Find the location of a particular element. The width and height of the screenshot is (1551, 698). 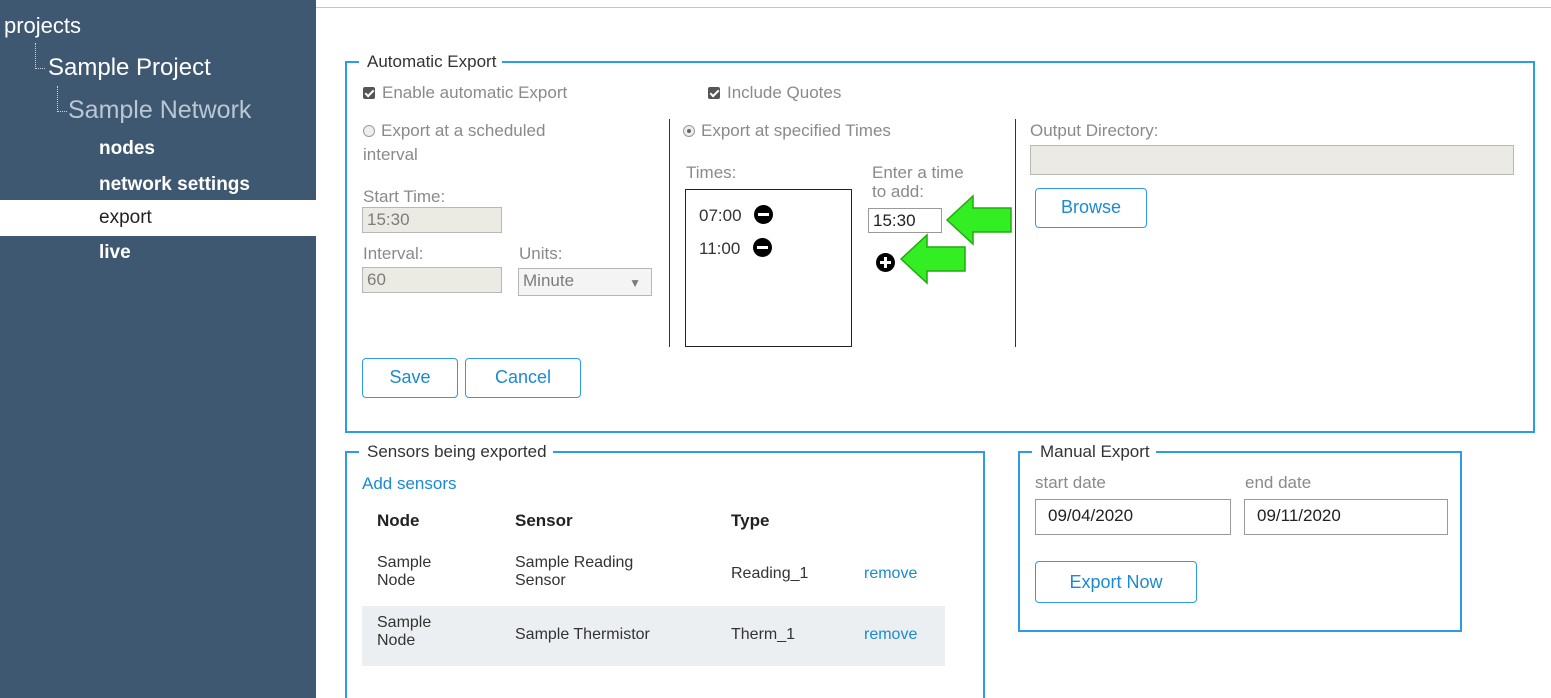

output-directory-input is located at coordinates (1272, 160).